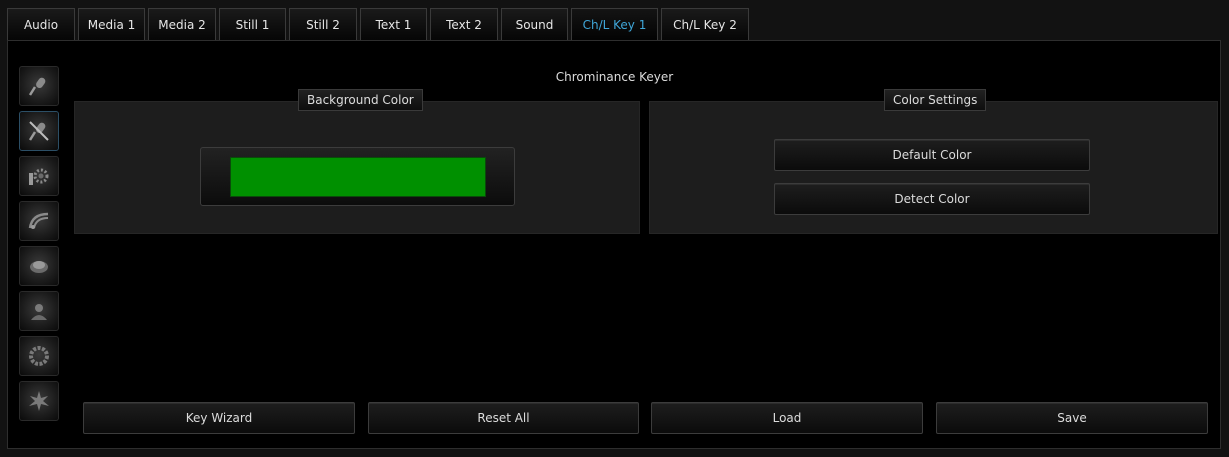  I want to click on no-microphone-icon, so click(39, 131).